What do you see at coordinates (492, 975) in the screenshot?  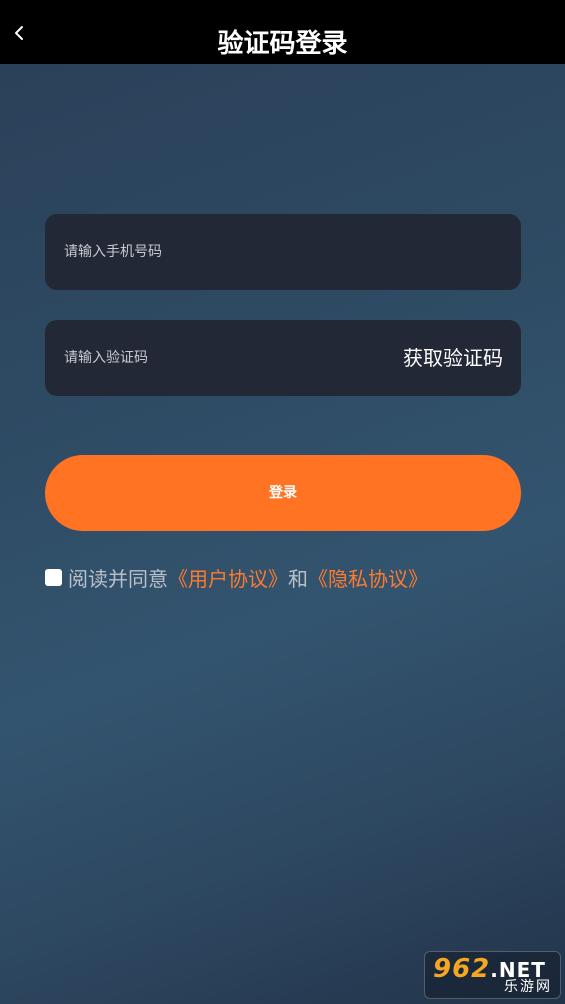 I see `site-watermark: 962.NET 乐游网` at bounding box center [492, 975].